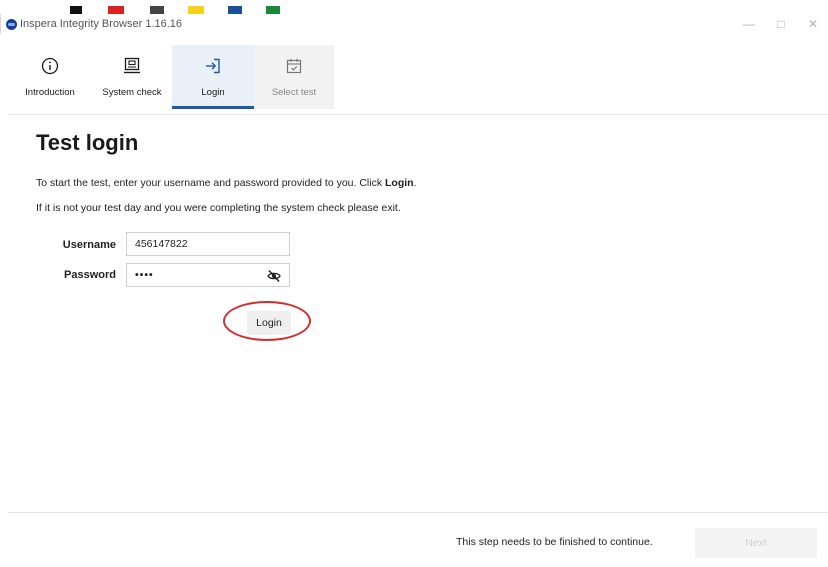  What do you see at coordinates (11, 24) in the screenshot?
I see `app-logo-icon` at bounding box center [11, 24].